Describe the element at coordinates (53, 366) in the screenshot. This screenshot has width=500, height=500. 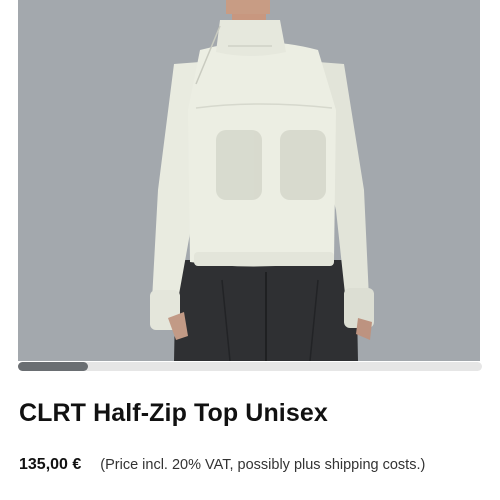
I see `gallery-scrollbar-thumb` at that location.